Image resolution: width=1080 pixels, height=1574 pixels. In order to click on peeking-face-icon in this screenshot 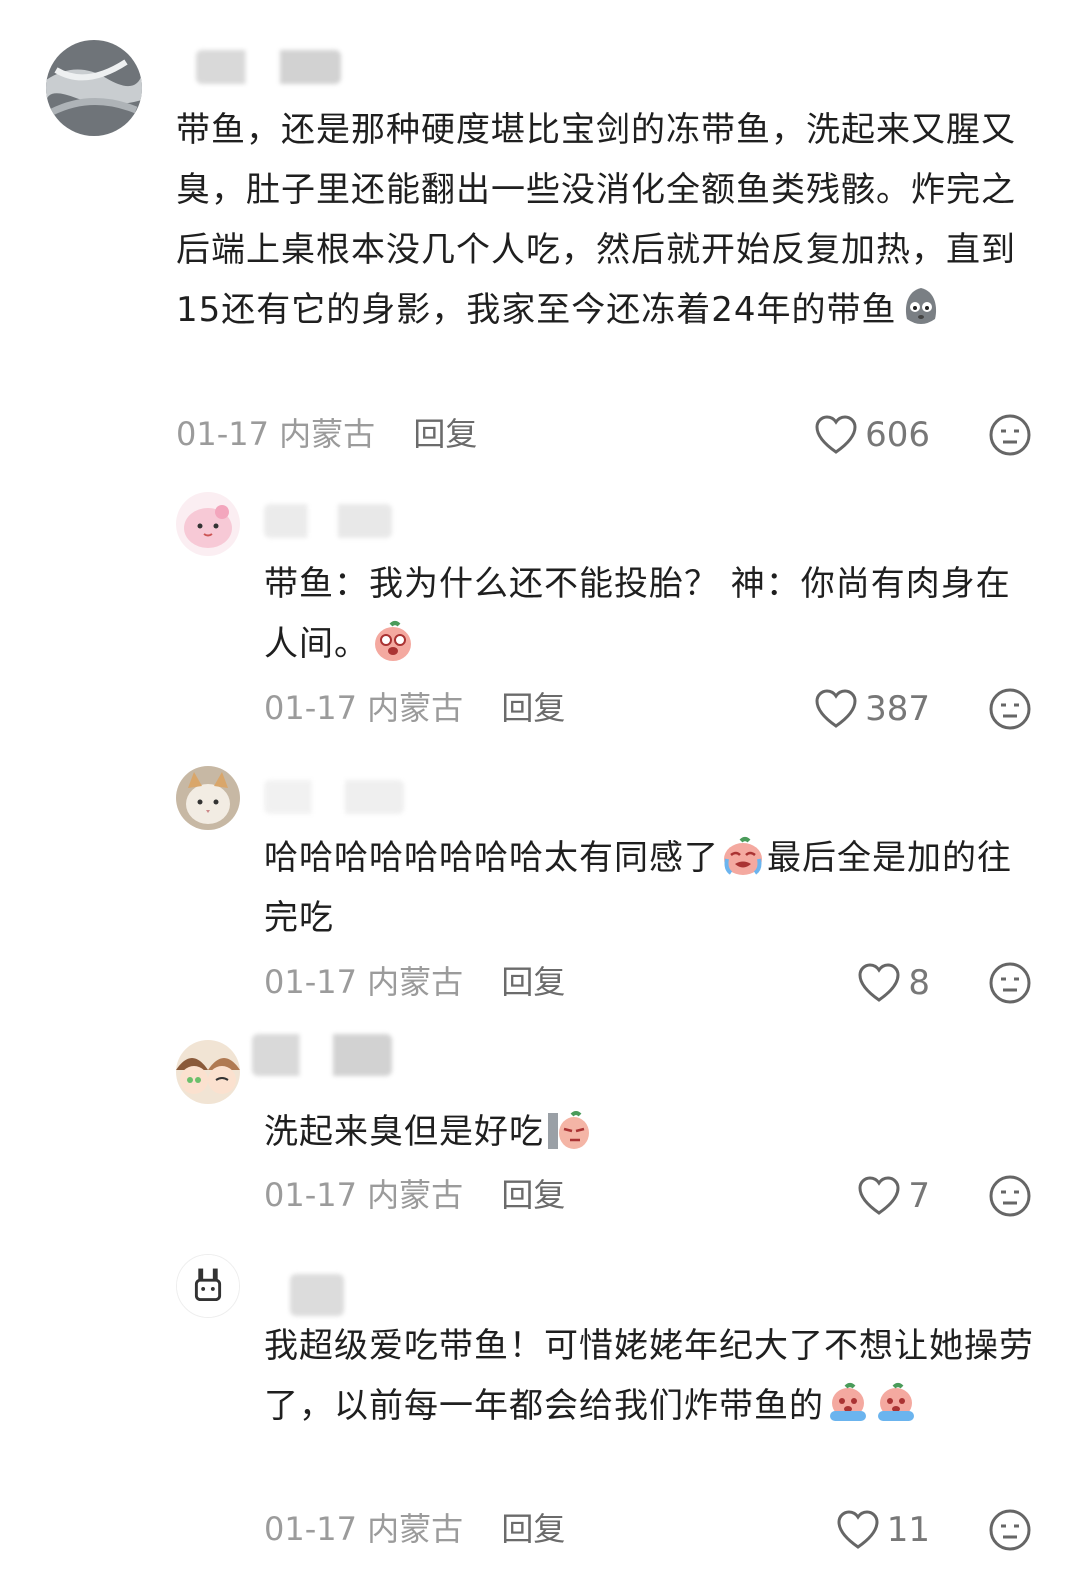, I will do `click(568, 1130)`.